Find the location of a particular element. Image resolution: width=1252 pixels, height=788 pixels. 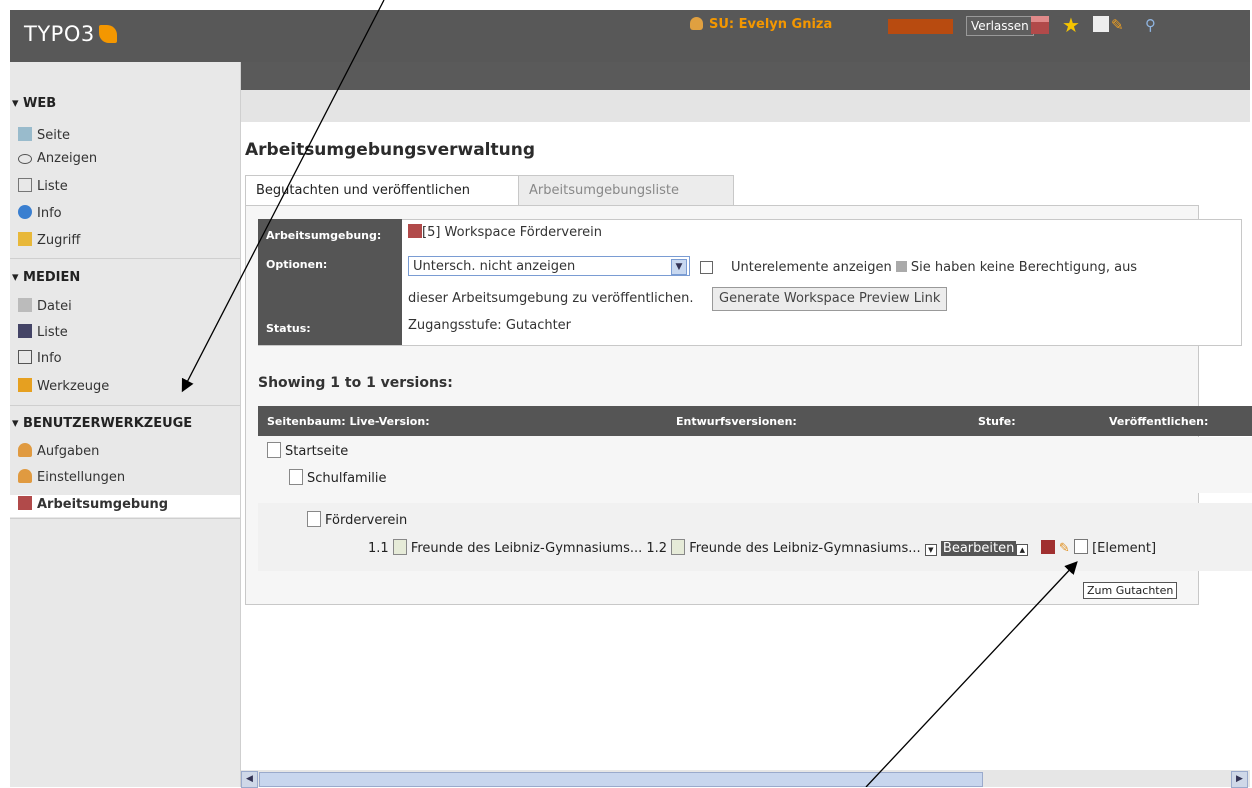

lock-icon is located at coordinates (25, 239).